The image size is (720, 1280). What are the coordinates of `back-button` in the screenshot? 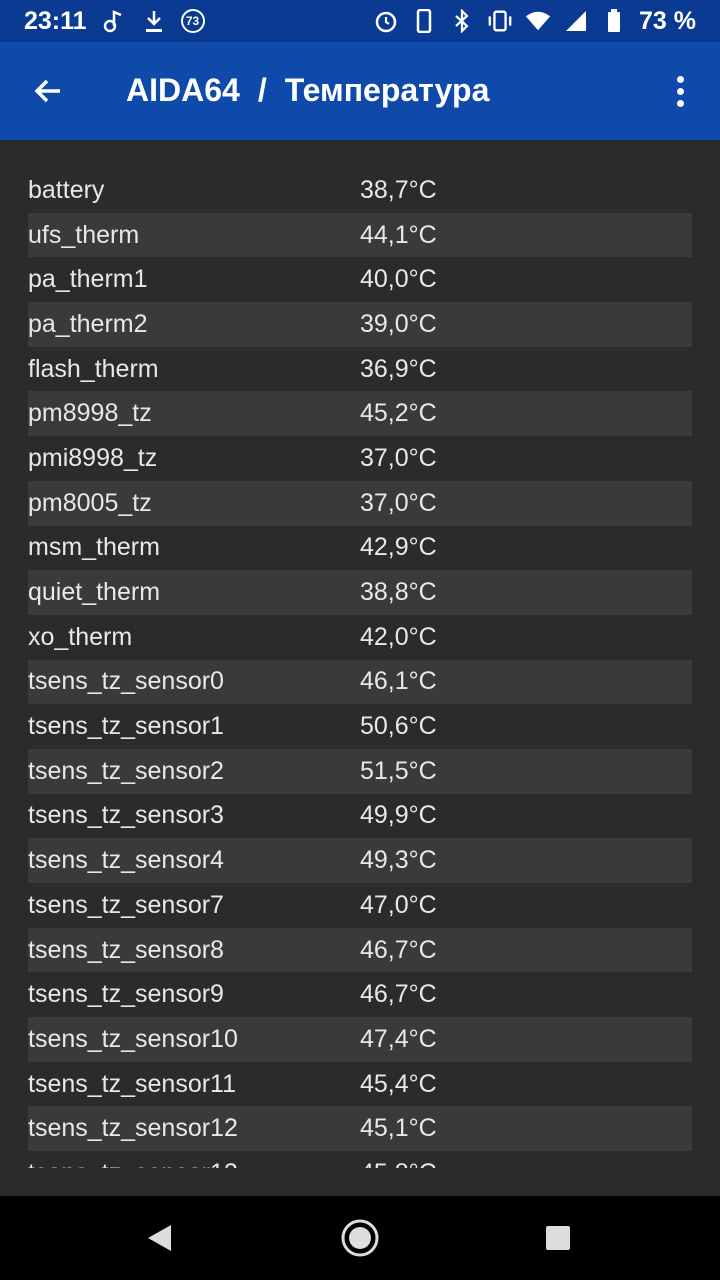 It's located at (48, 91).